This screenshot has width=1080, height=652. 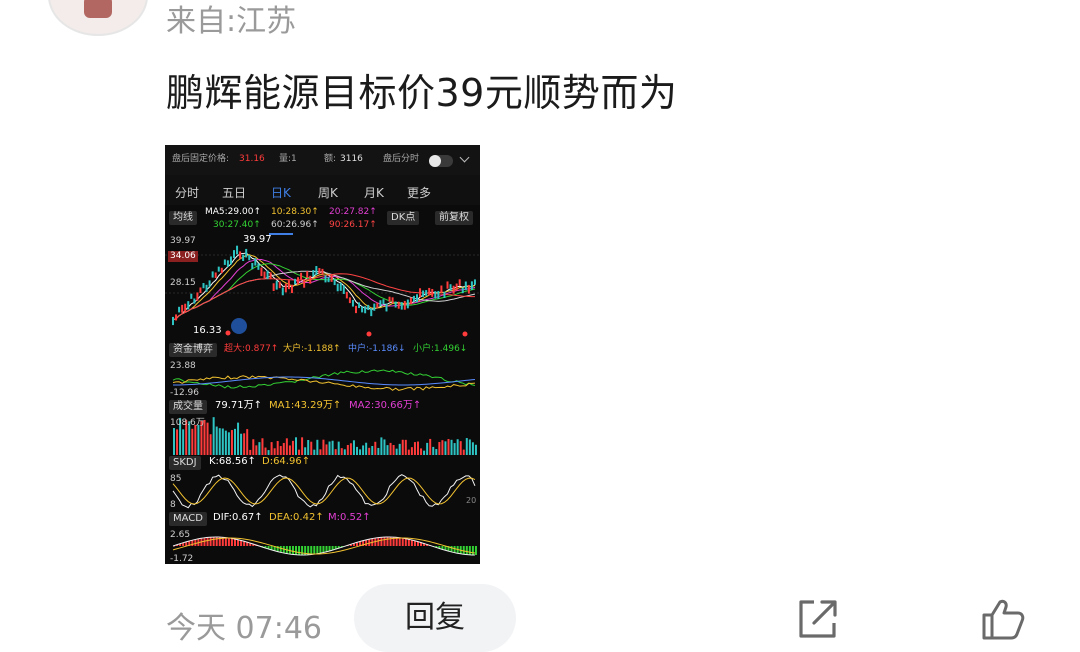 What do you see at coordinates (323, 383) in the screenshot?
I see `fund-large-line` at bounding box center [323, 383].